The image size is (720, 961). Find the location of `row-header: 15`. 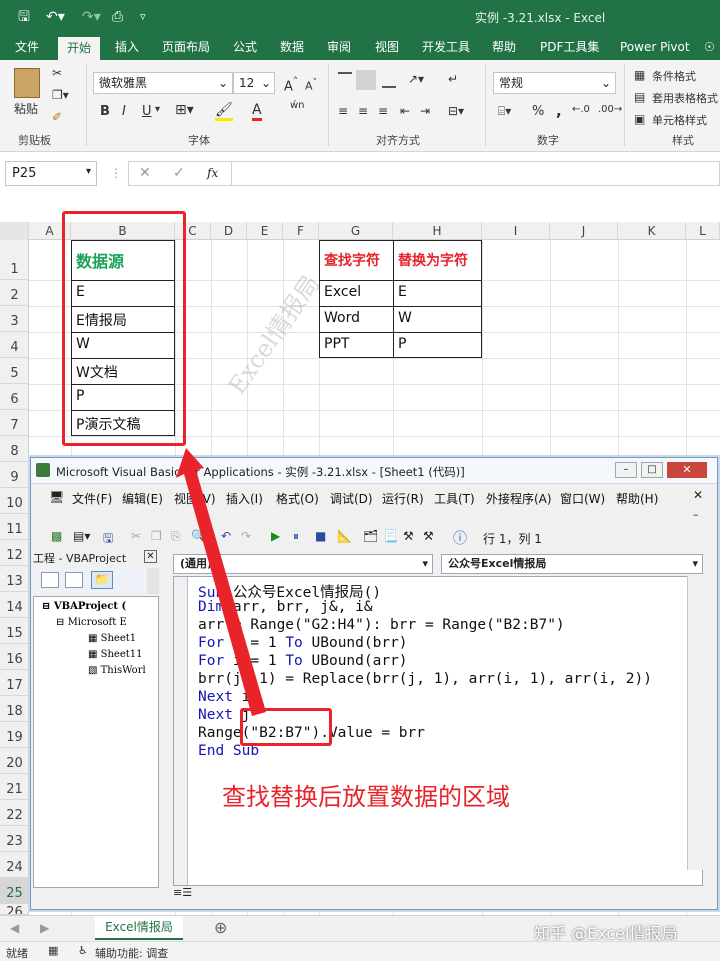

row-header: 15 is located at coordinates (14, 631).